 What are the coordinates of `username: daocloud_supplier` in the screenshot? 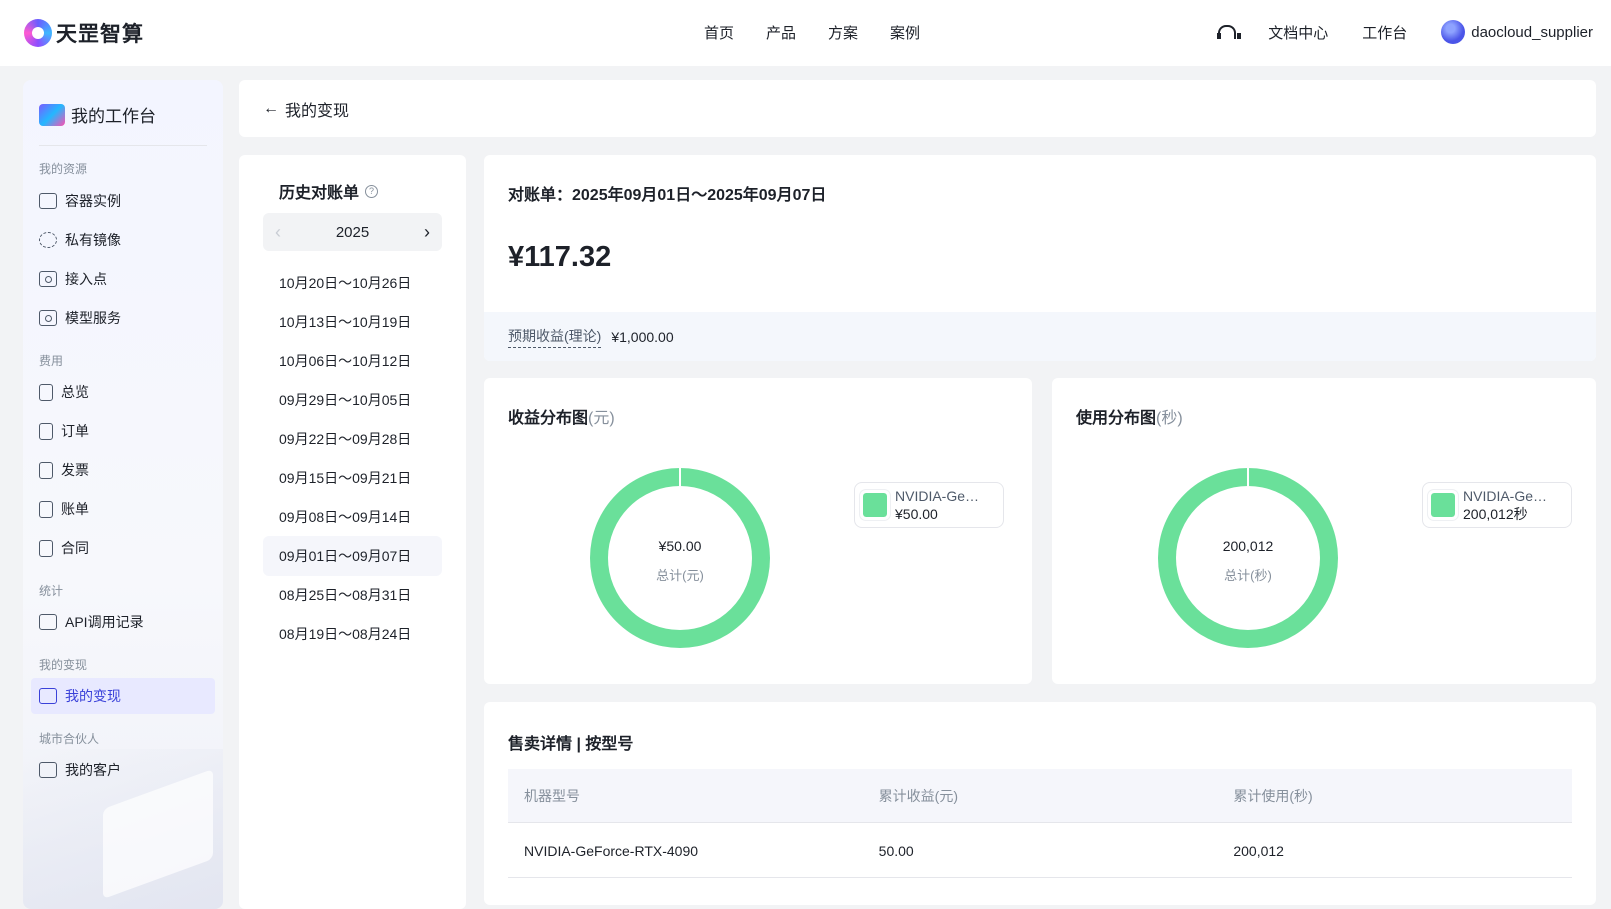 It's located at (1532, 32).